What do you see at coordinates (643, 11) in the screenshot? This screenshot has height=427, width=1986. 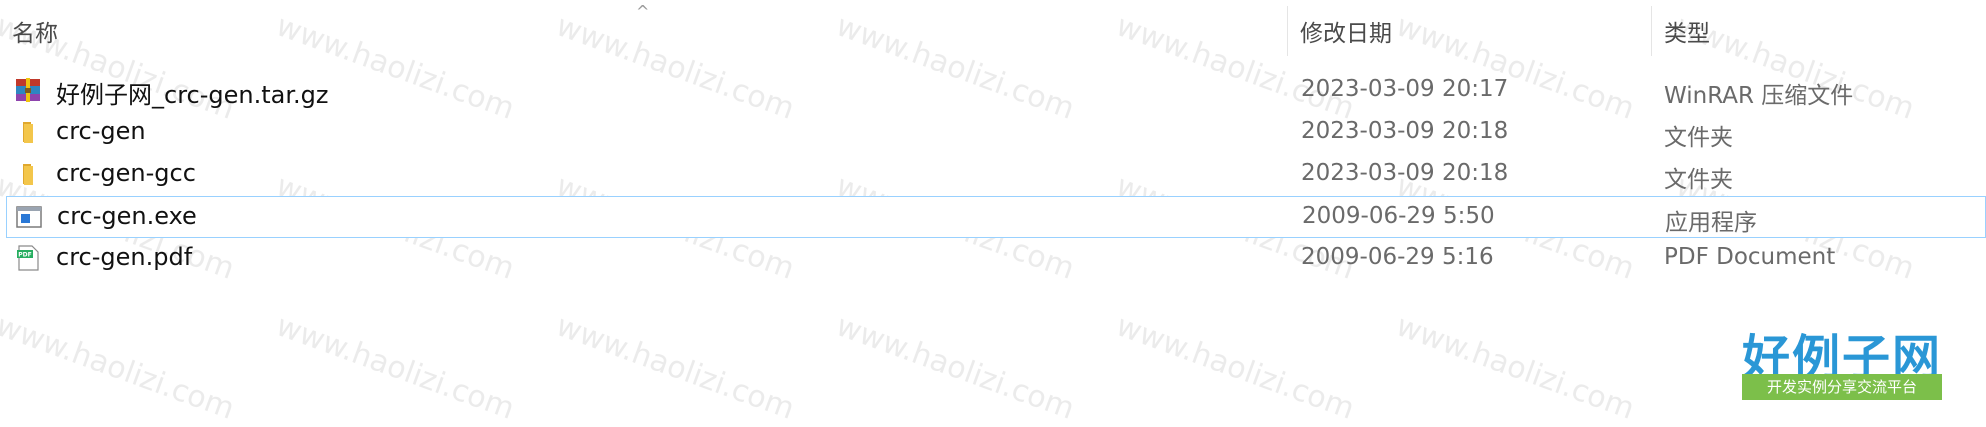 I see `sort-ascending-icon: ^` at bounding box center [643, 11].